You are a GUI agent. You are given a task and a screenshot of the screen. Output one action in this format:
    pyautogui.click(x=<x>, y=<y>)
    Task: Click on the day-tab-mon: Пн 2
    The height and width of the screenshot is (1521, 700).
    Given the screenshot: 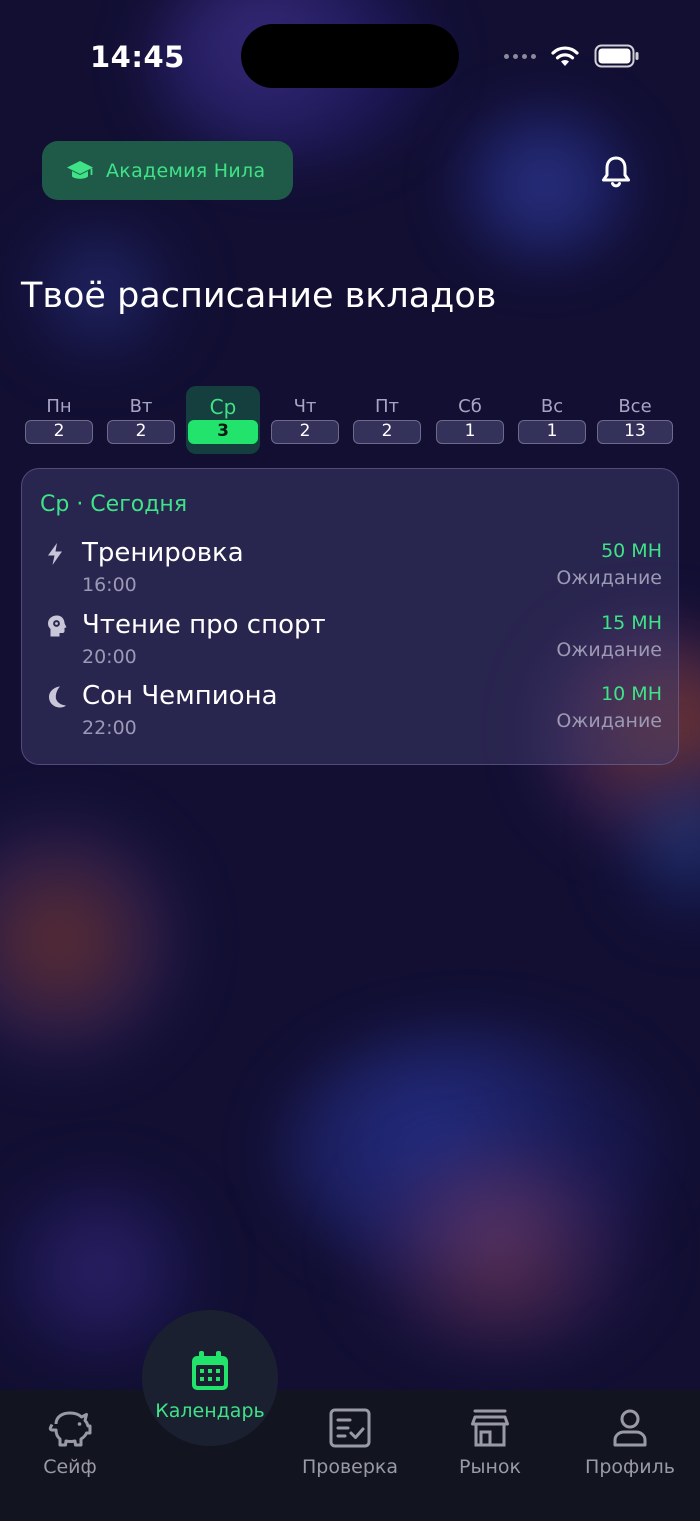 What is the action you would take?
    pyautogui.click(x=59, y=420)
    